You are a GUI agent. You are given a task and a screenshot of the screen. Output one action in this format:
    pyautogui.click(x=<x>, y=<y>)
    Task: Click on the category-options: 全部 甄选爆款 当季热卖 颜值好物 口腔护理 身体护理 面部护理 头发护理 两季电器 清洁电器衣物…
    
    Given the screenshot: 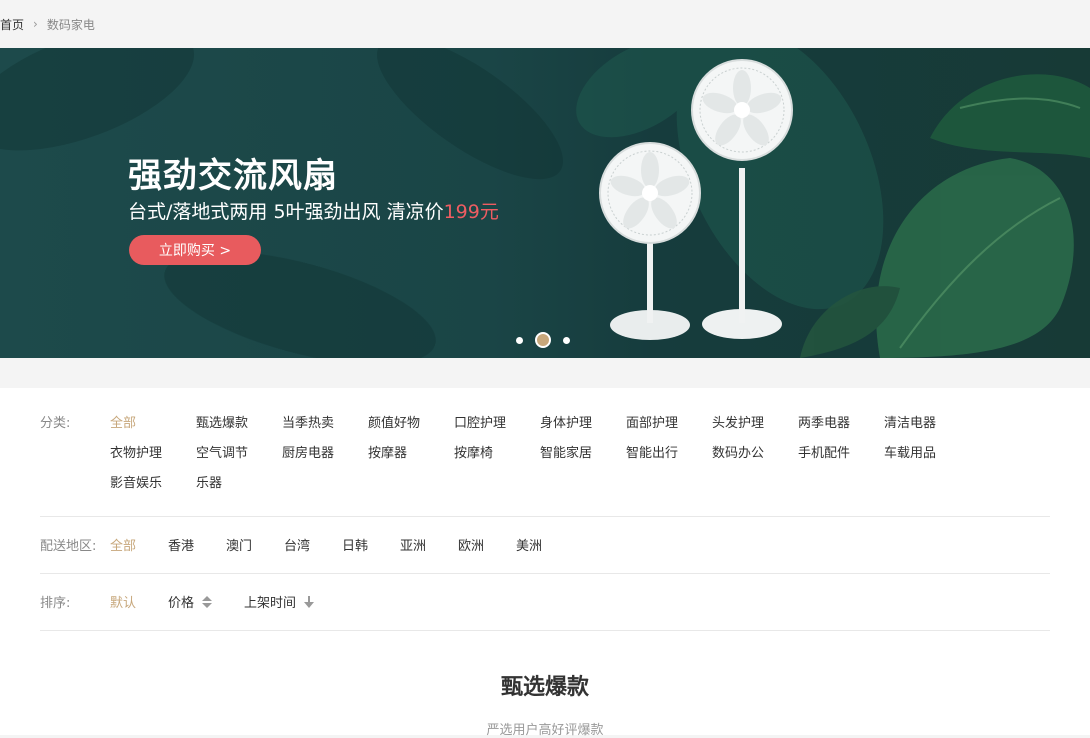 What is the action you would take?
    pyautogui.click(x=570, y=461)
    